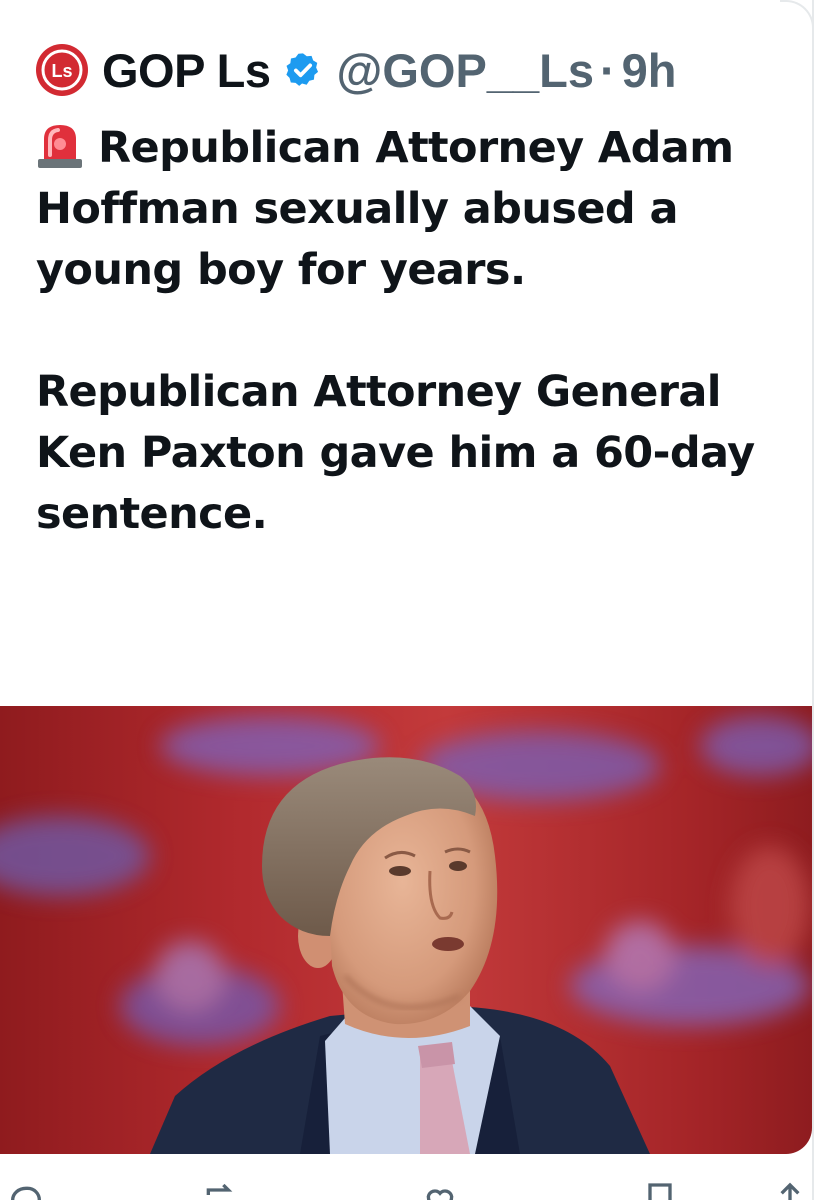 The image size is (838, 1200). I want to click on like-button, so click(445, 1190).